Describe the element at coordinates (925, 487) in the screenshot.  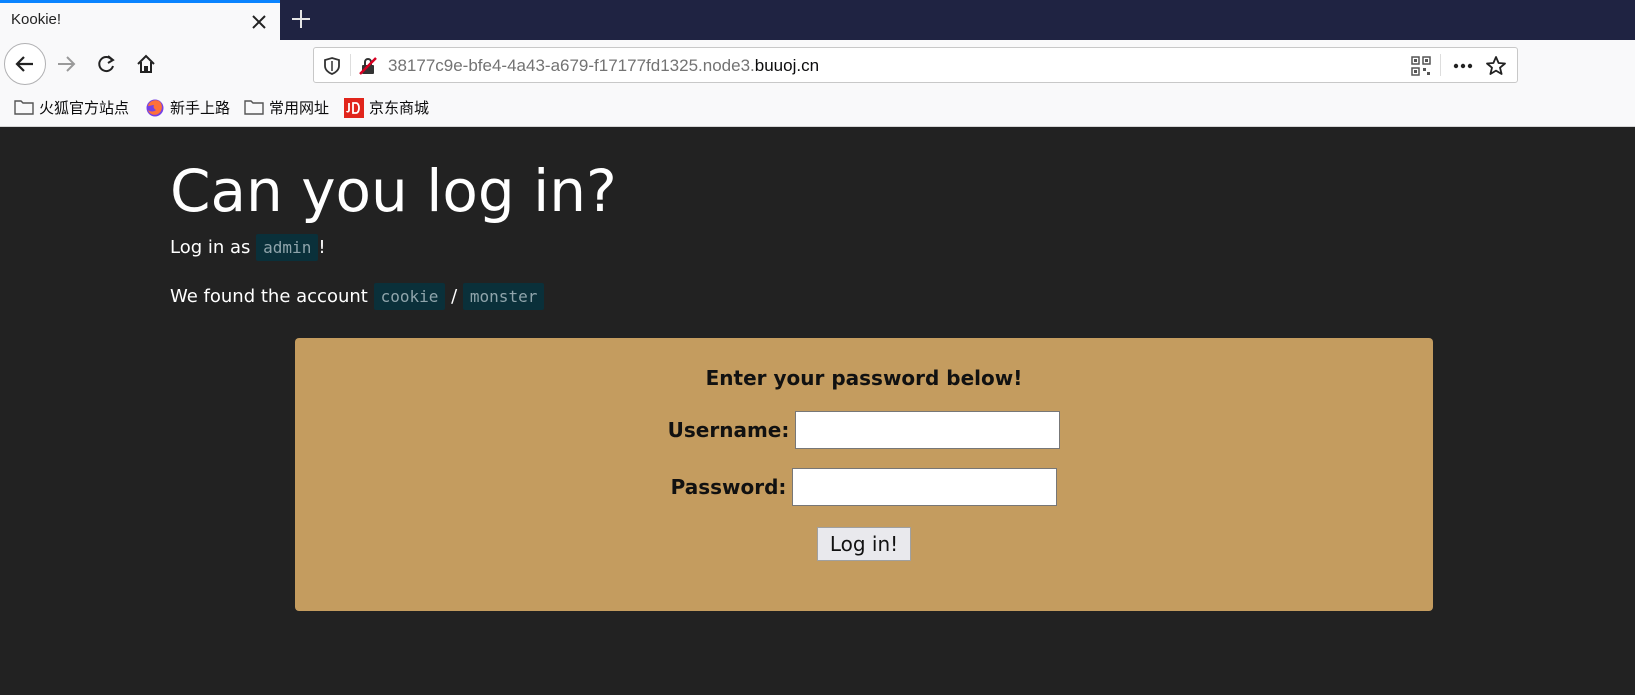
I see `password-input` at that location.